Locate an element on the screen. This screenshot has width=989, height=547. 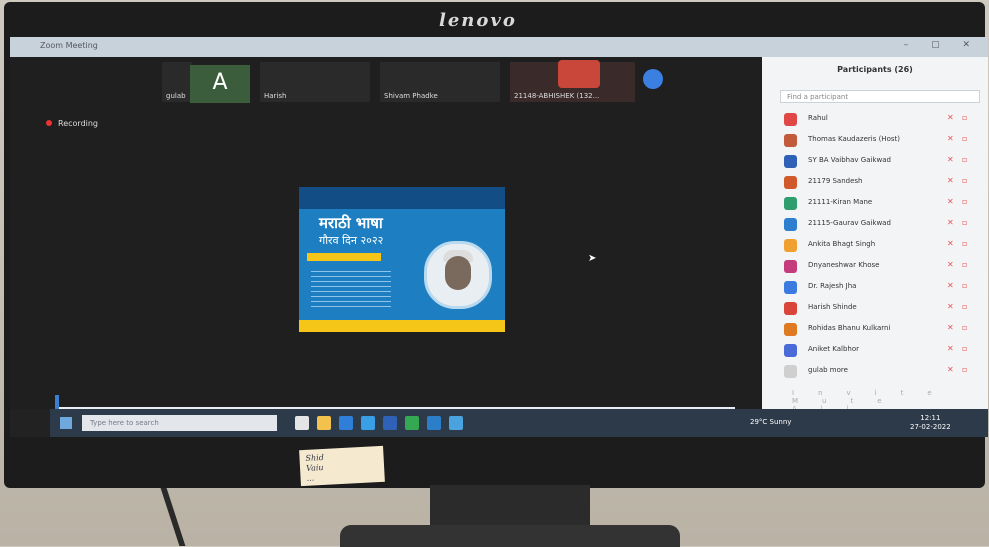
participant-name: Rahul is located at coordinates (818, 118).